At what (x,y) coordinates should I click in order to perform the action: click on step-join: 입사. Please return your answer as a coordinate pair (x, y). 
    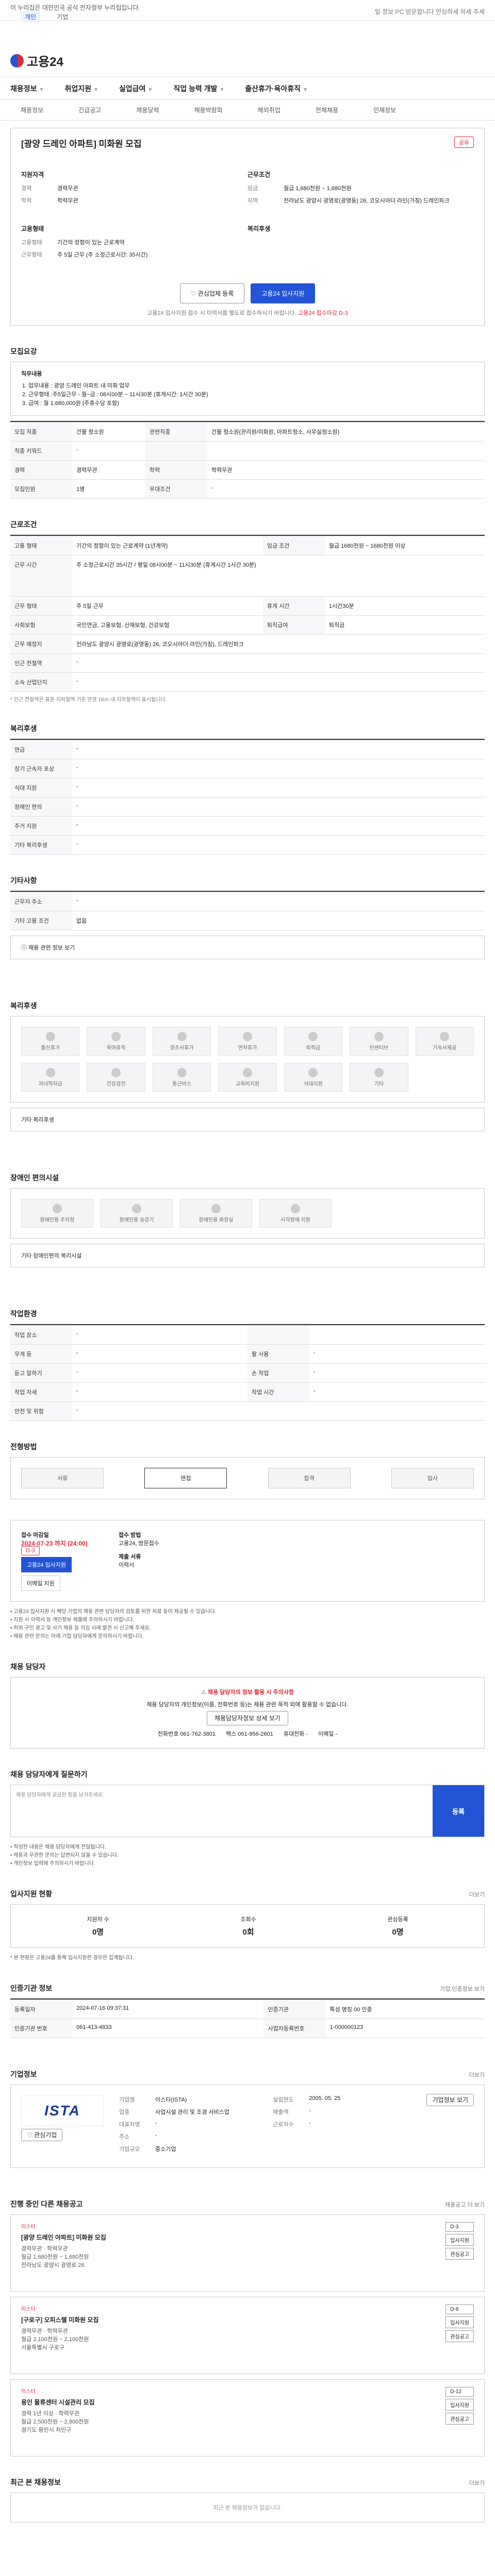
    Looking at the image, I should click on (433, 1478).